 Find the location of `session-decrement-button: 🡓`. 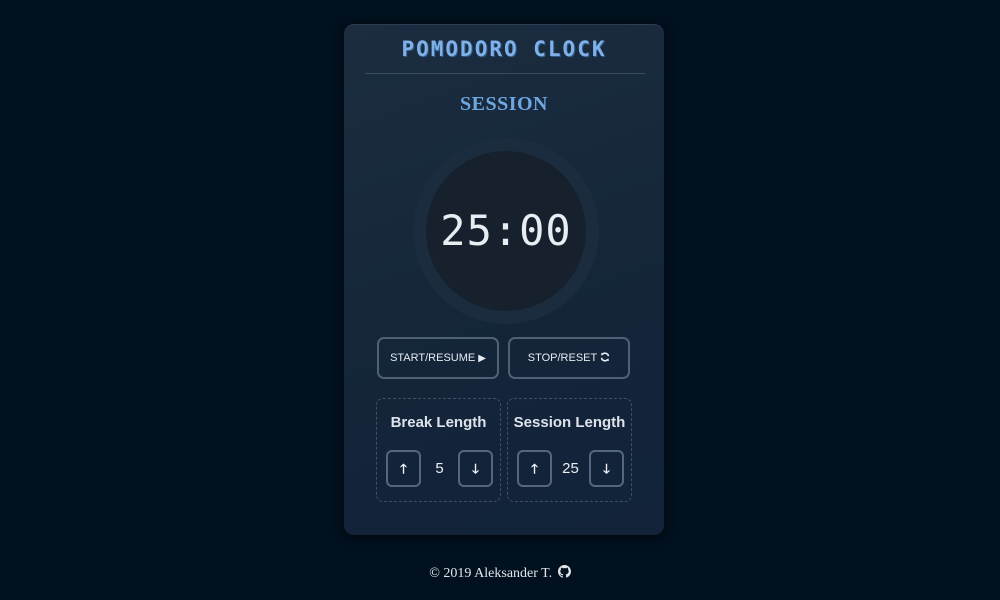

session-decrement-button: 🡓 is located at coordinates (606, 468).